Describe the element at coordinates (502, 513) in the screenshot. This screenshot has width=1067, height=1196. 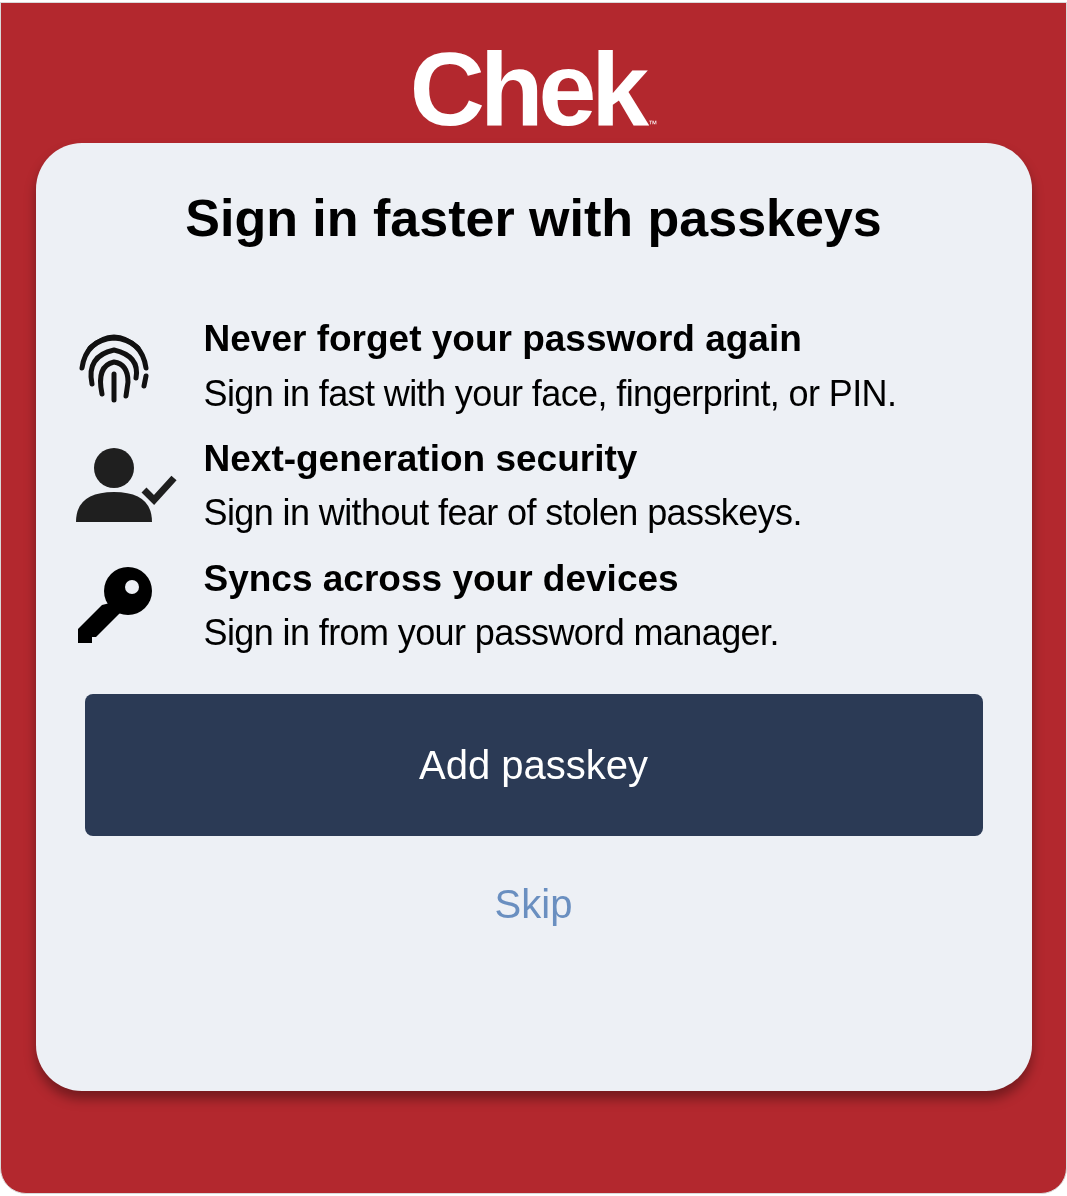
I see `feature-description: Sign in without fear of stolen passkeys.` at that location.